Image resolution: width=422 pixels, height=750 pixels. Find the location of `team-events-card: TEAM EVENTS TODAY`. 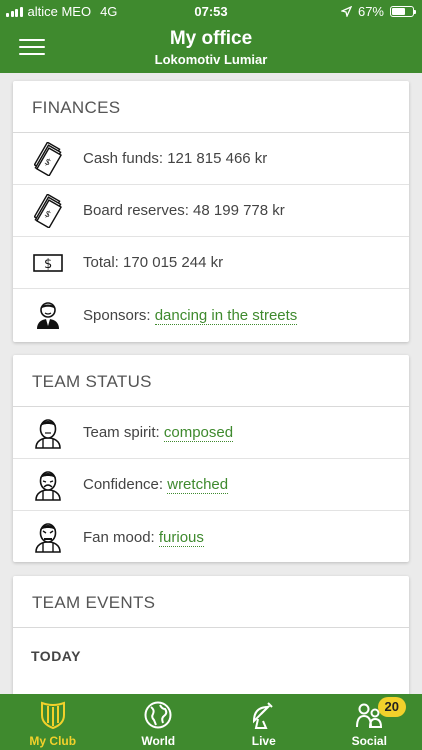

team-events-card: TEAM EVENTS TODAY is located at coordinates (211, 635).